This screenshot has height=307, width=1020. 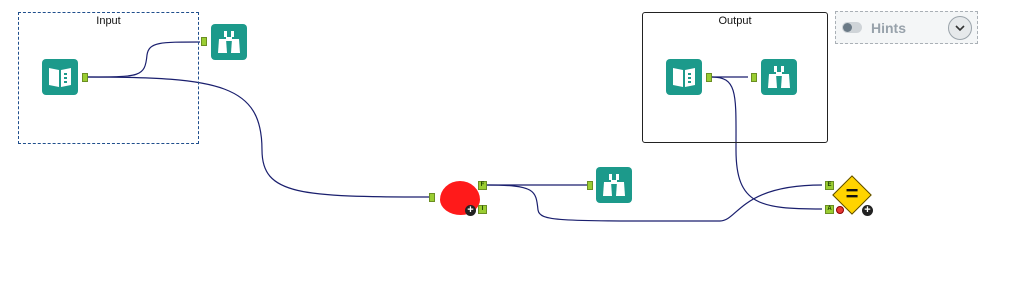 I want to click on hints-expand-button, so click(x=960, y=28).